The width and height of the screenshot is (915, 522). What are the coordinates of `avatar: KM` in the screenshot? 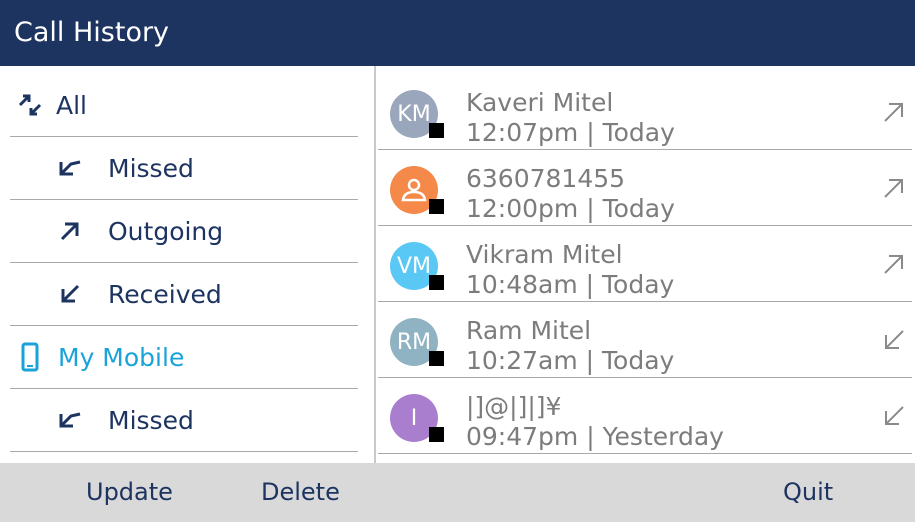 It's located at (417, 114).